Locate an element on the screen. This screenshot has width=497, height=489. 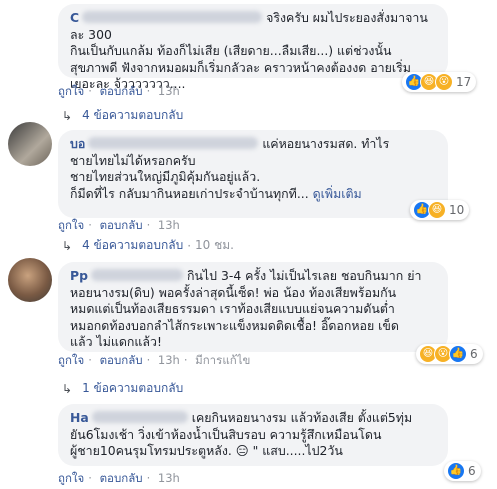
reaction-summary: 👍 😆 10 is located at coordinates (440, 210).